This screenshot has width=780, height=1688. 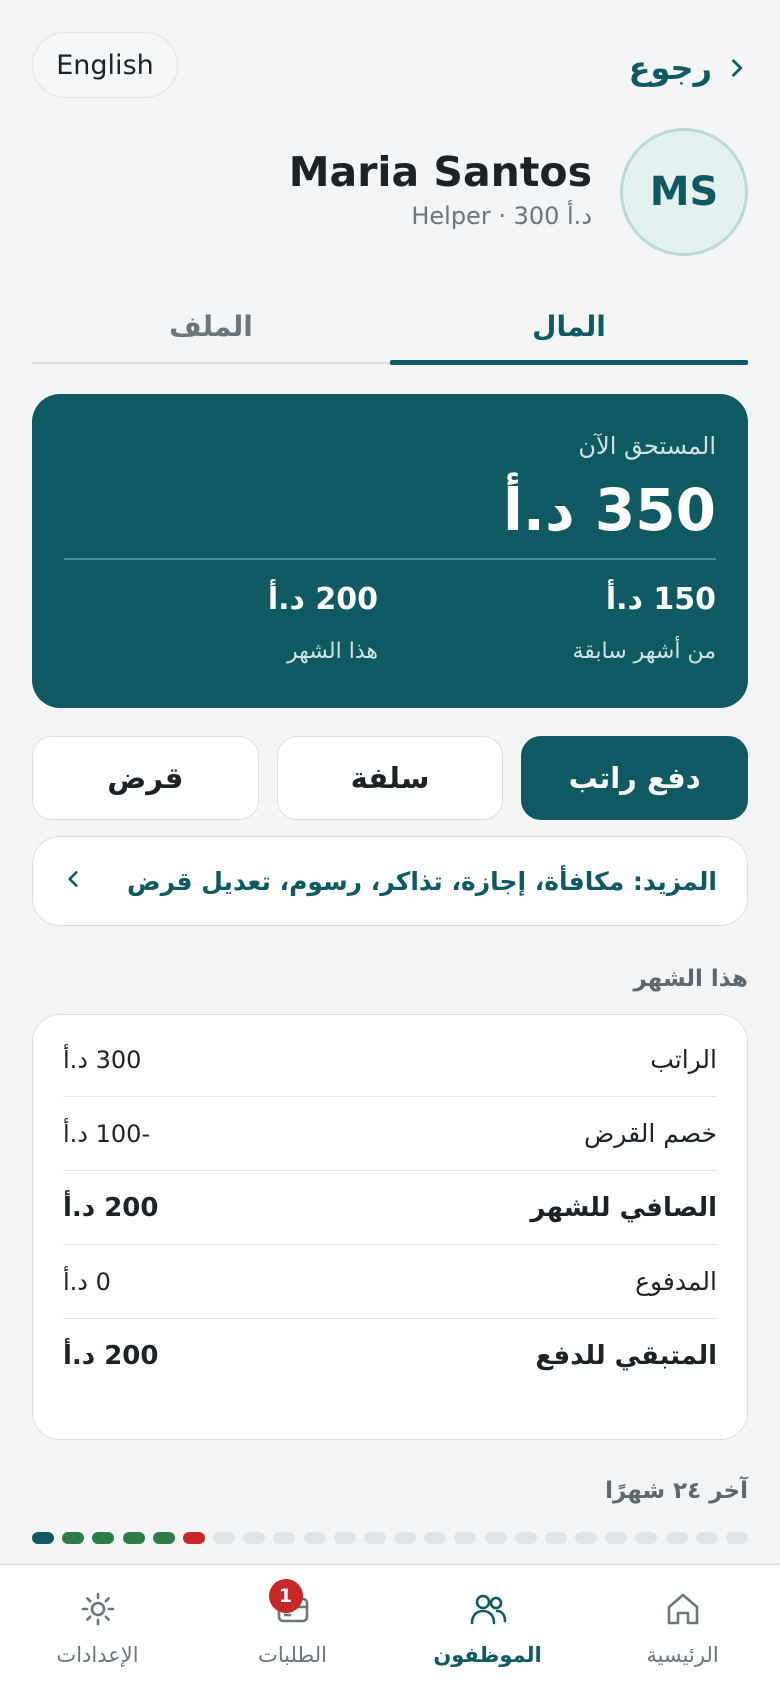 What do you see at coordinates (323, 623) in the screenshot?
I see `this-month-summary: 200 د.أ هذا الشهر` at bounding box center [323, 623].